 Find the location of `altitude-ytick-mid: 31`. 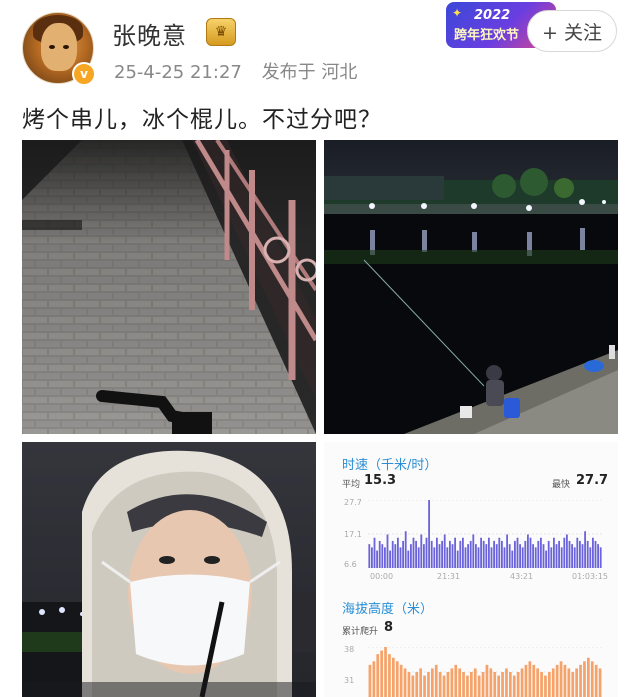

altitude-ytick-mid: 31 is located at coordinates (349, 680).